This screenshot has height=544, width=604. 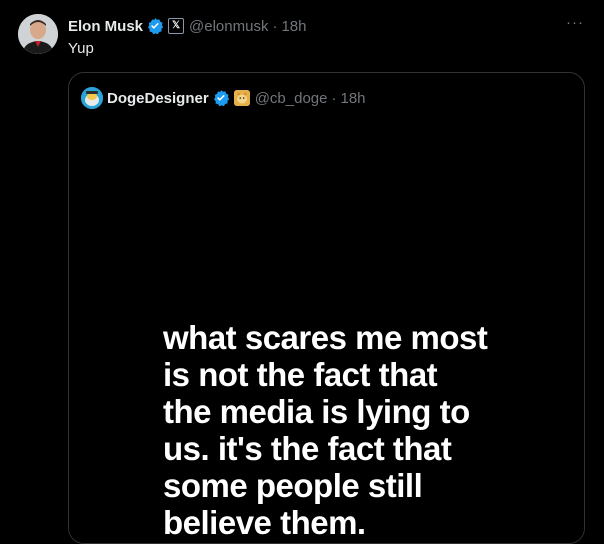 I want to click on doge-affiliation-icon, so click(x=241, y=98).